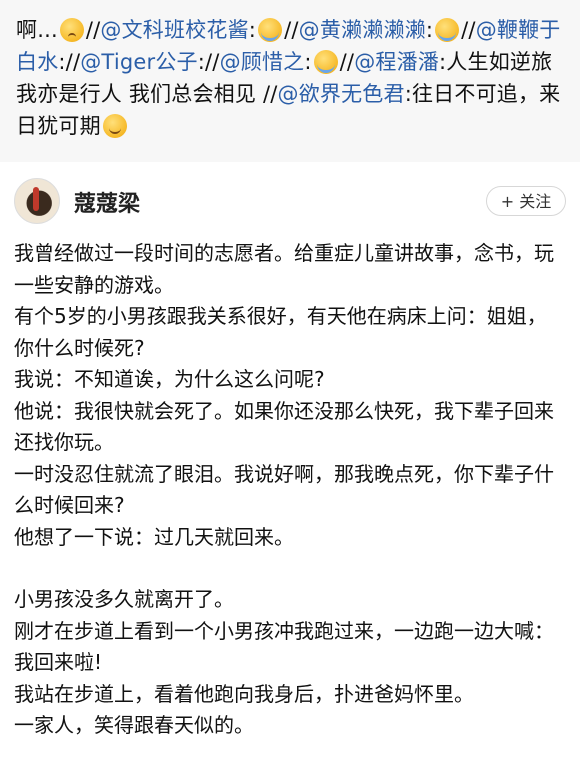 This screenshot has height=774, width=580. I want to click on post-paragraph: 我曾经做过一段时间的志愿者。给重症儿童讲故事，念书，玩一些安静的游戏。, so click(284, 269).